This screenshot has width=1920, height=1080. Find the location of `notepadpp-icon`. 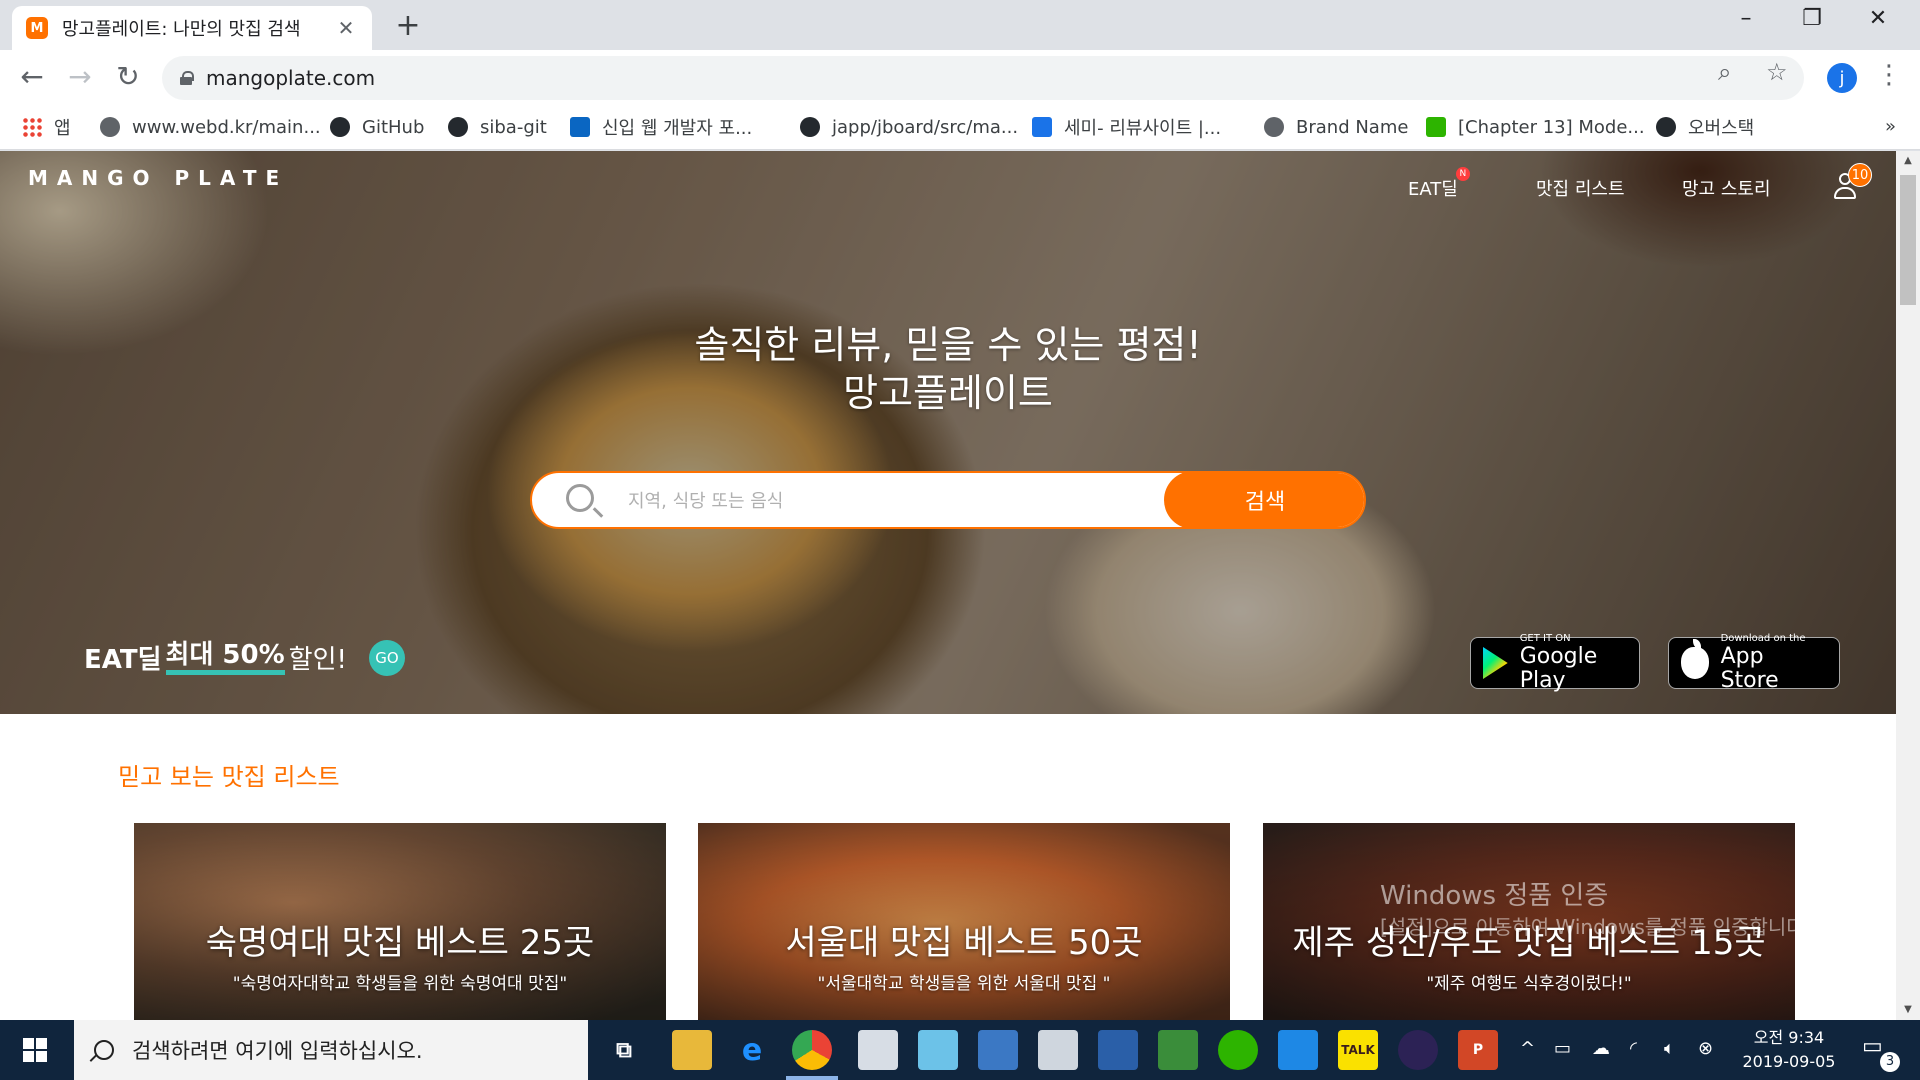

notepadpp-icon is located at coordinates (1178, 1050).